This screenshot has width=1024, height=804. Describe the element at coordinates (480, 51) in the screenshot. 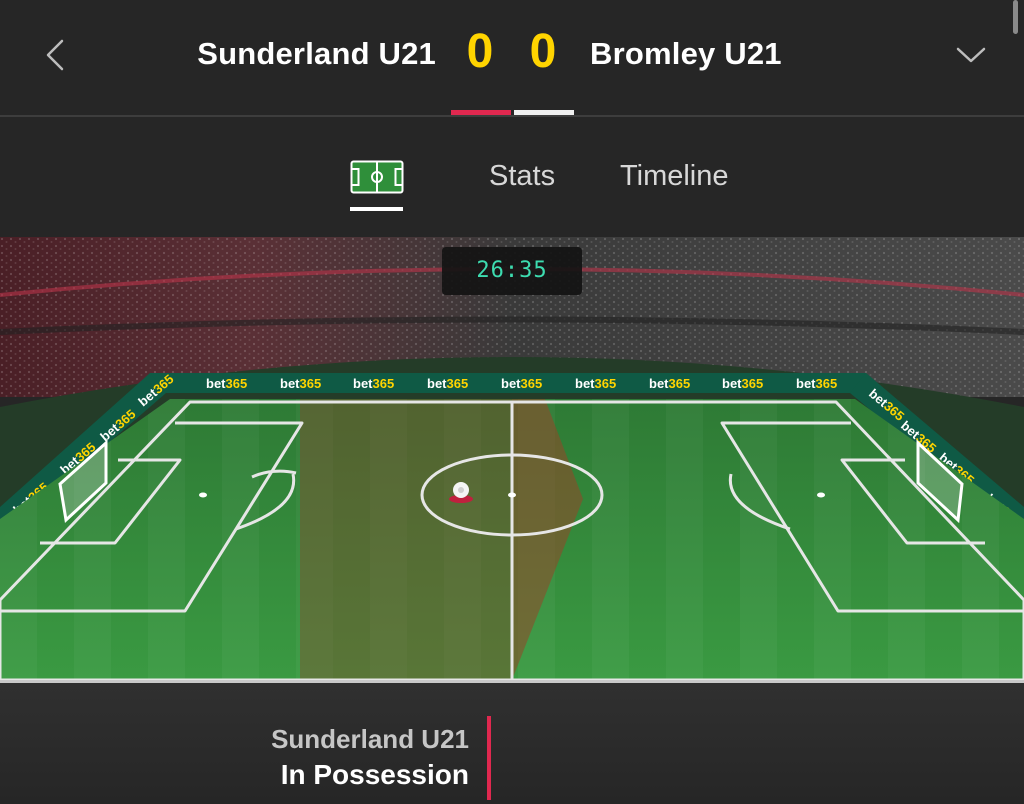

I see `home-score: 0` at that location.